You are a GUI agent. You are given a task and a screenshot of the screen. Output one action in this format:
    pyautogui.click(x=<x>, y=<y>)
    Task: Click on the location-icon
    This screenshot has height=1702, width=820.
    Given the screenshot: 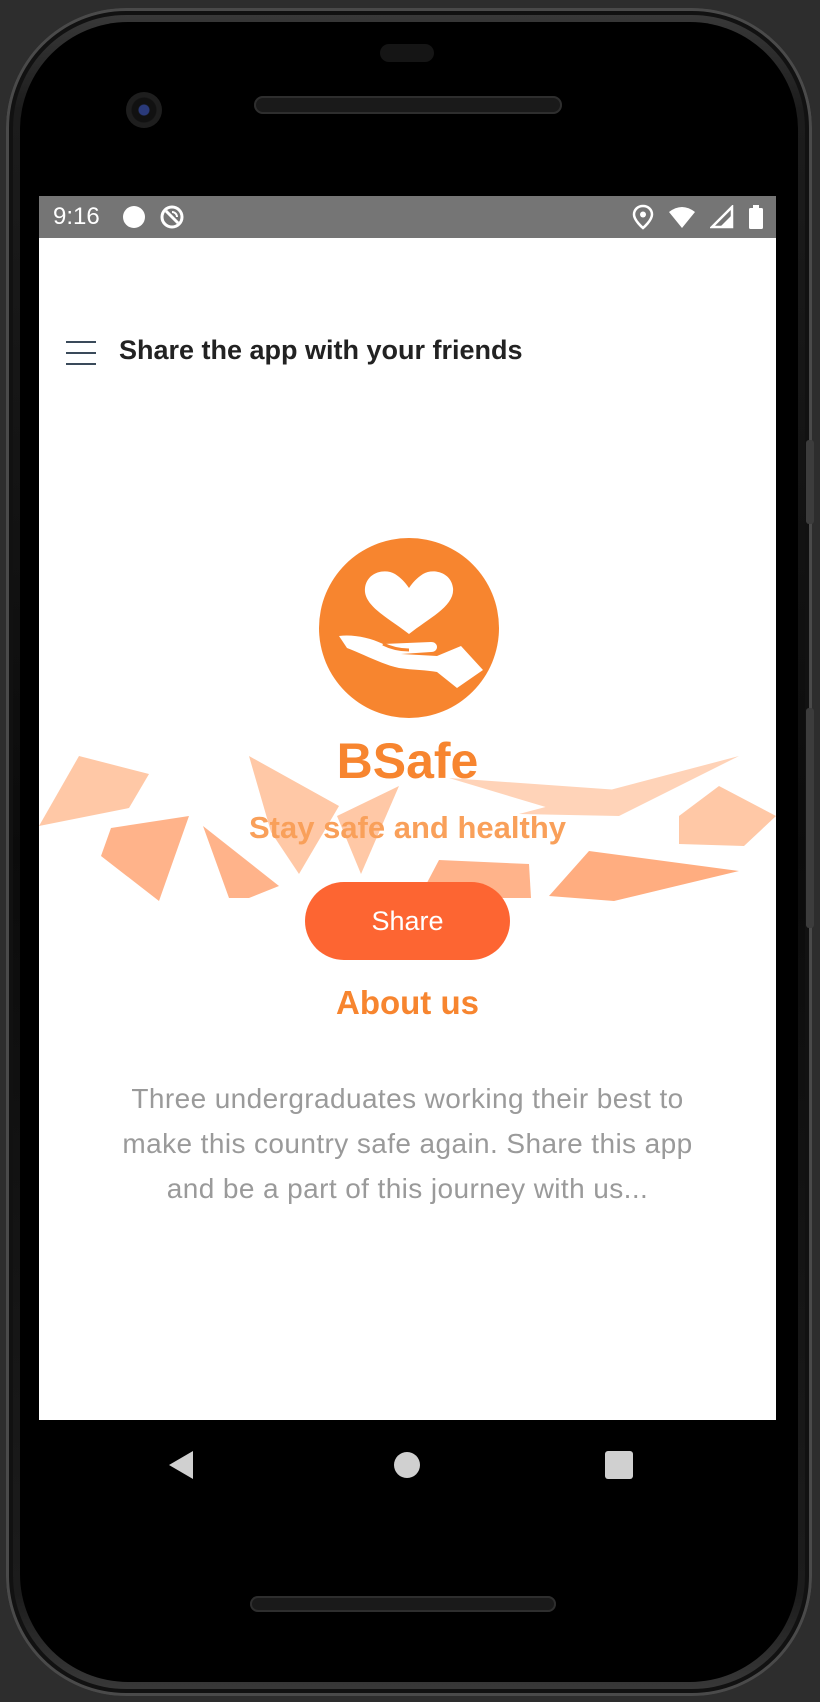 What is the action you would take?
    pyautogui.click(x=643, y=217)
    